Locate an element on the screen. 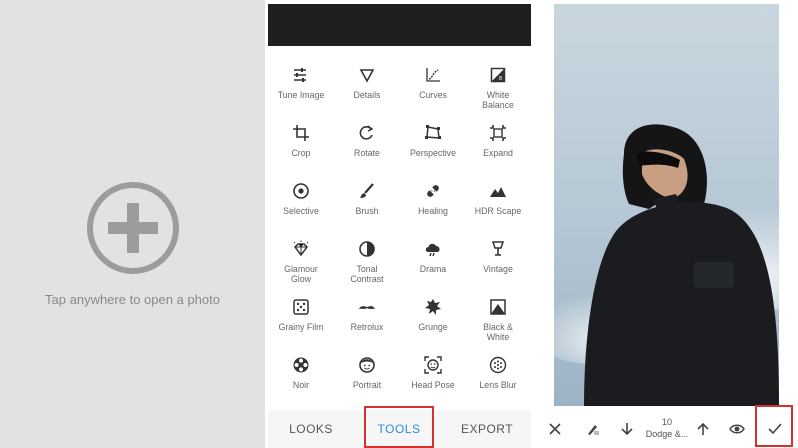 The image size is (798, 448). tool-label: Crop is located at coordinates (301, 153).